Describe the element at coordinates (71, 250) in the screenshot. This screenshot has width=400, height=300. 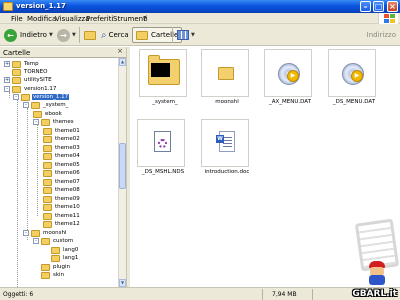
I see `tree-item-label: lang0` at that location.